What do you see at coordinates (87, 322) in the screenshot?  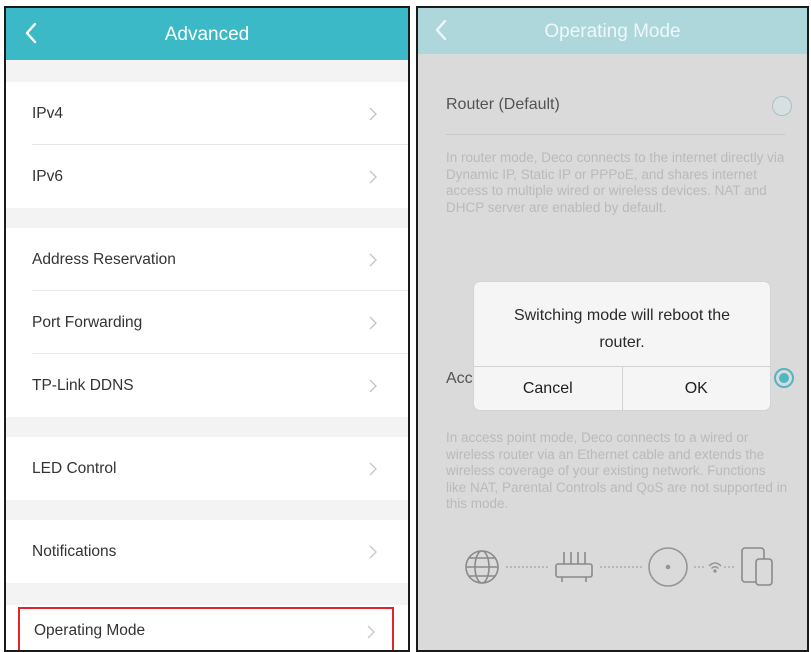 I see `menu-item-label: Port Forwarding` at bounding box center [87, 322].